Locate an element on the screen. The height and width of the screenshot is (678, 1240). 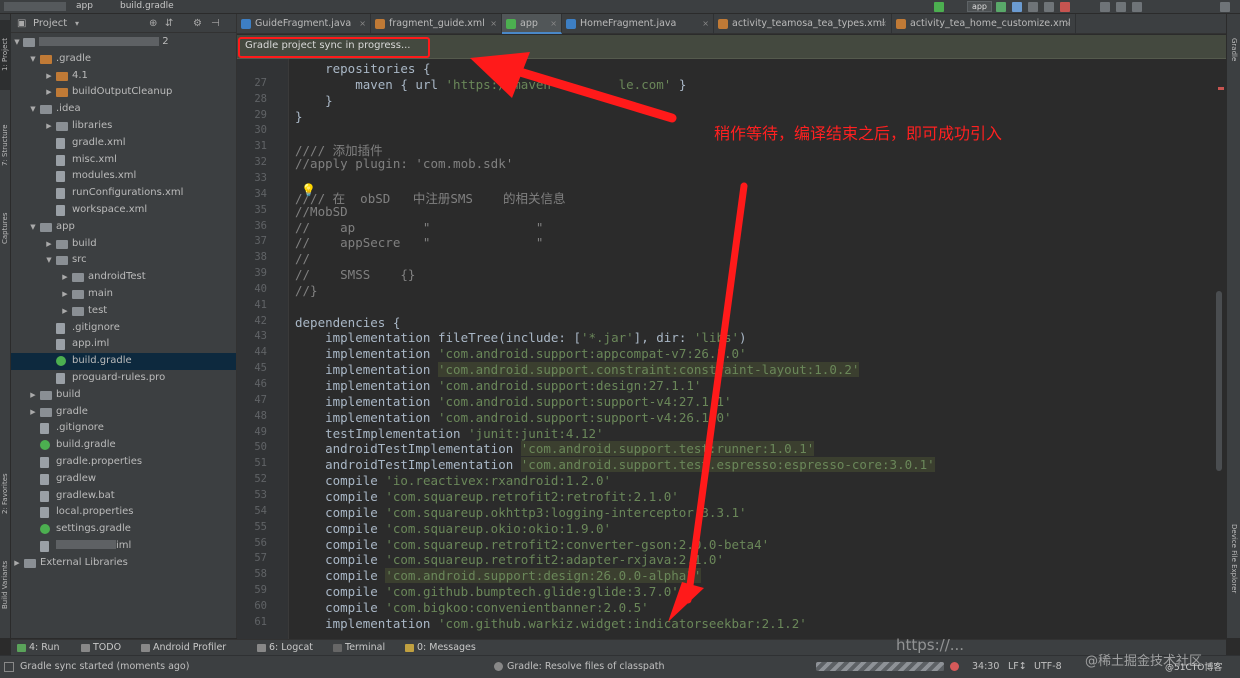
tree-item: local.properties is located at coordinates (123, 512).